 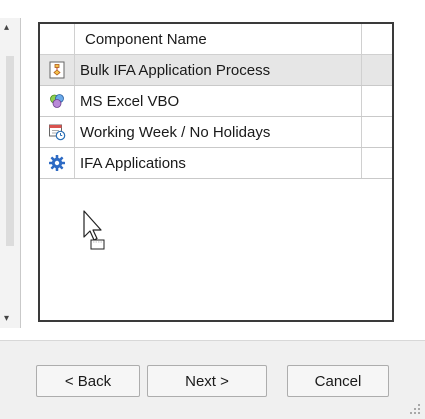 I want to click on cancel-button: Cancel, so click(x=338, y=381).